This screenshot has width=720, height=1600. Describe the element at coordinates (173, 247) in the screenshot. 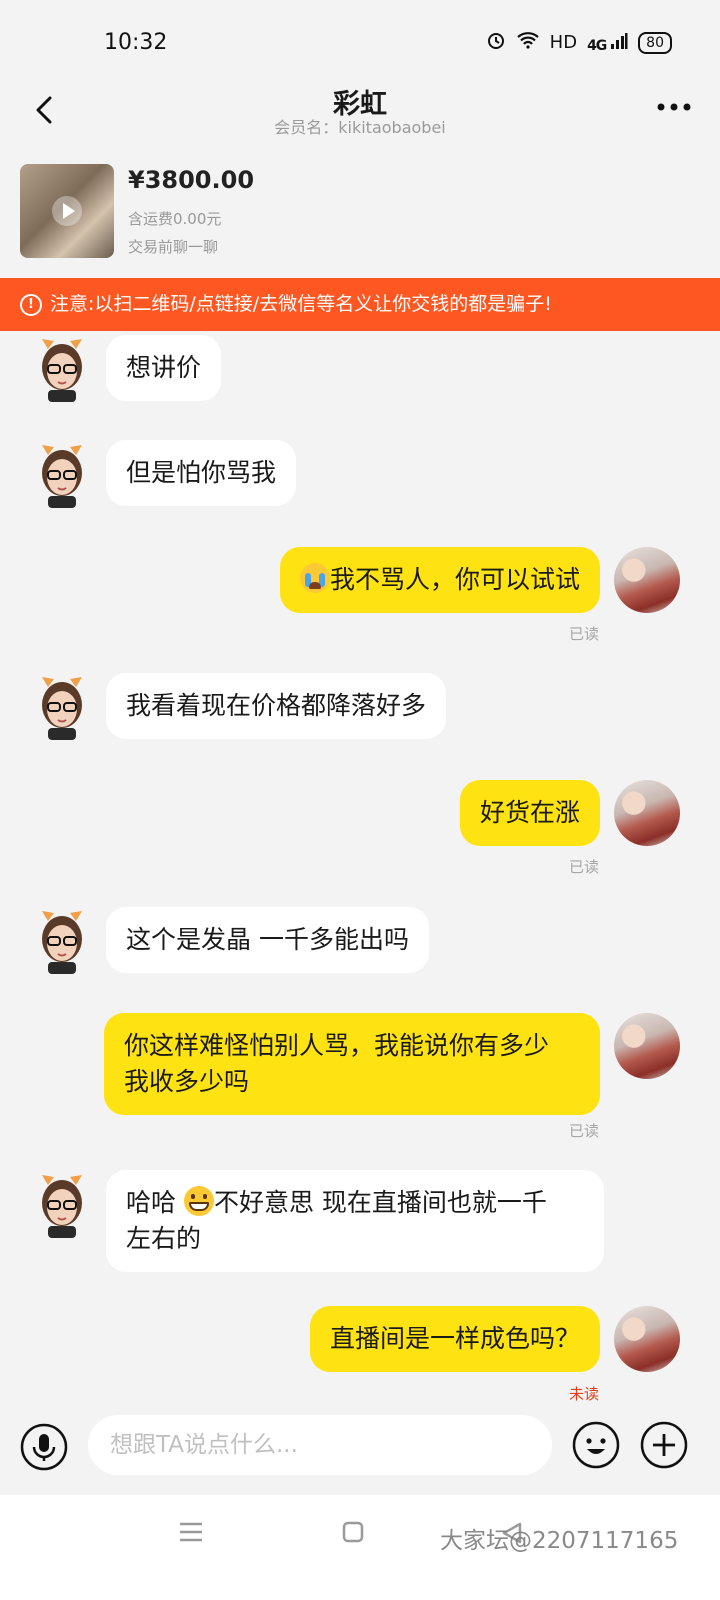

I see `chat-note: 交易前聊一聊` at that location.